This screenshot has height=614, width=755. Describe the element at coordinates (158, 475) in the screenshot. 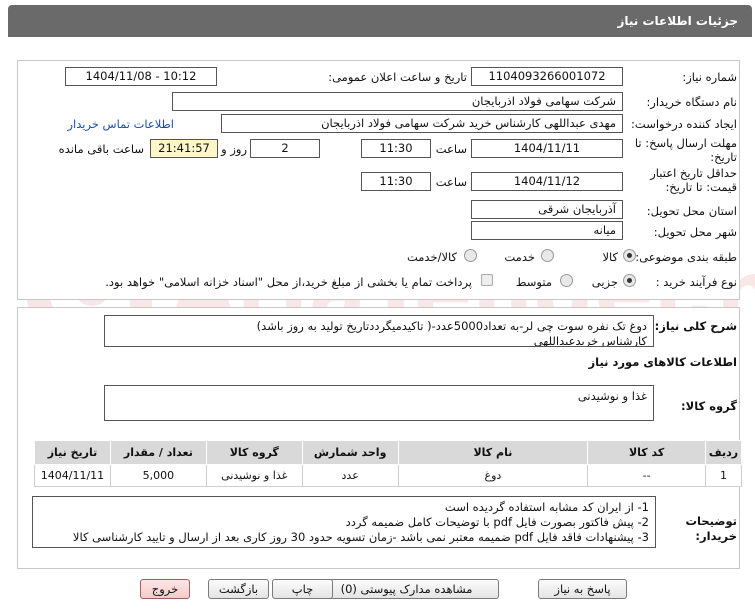

I see `cell-quantity: 5,000` at that location.